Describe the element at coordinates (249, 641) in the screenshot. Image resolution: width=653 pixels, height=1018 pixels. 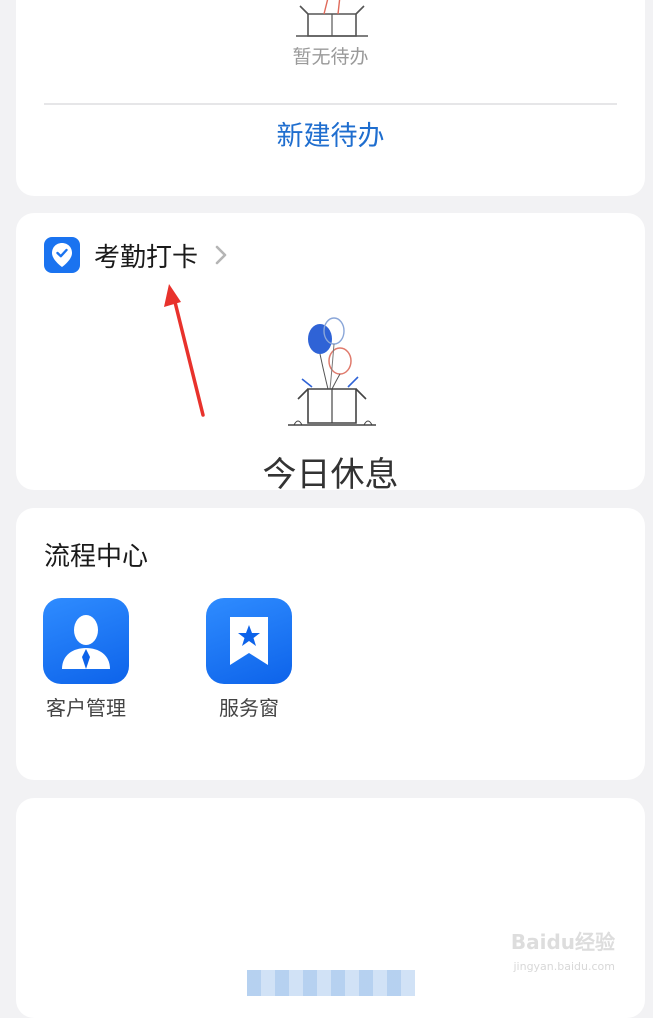
I see `bookmark-star-icon` at that location.